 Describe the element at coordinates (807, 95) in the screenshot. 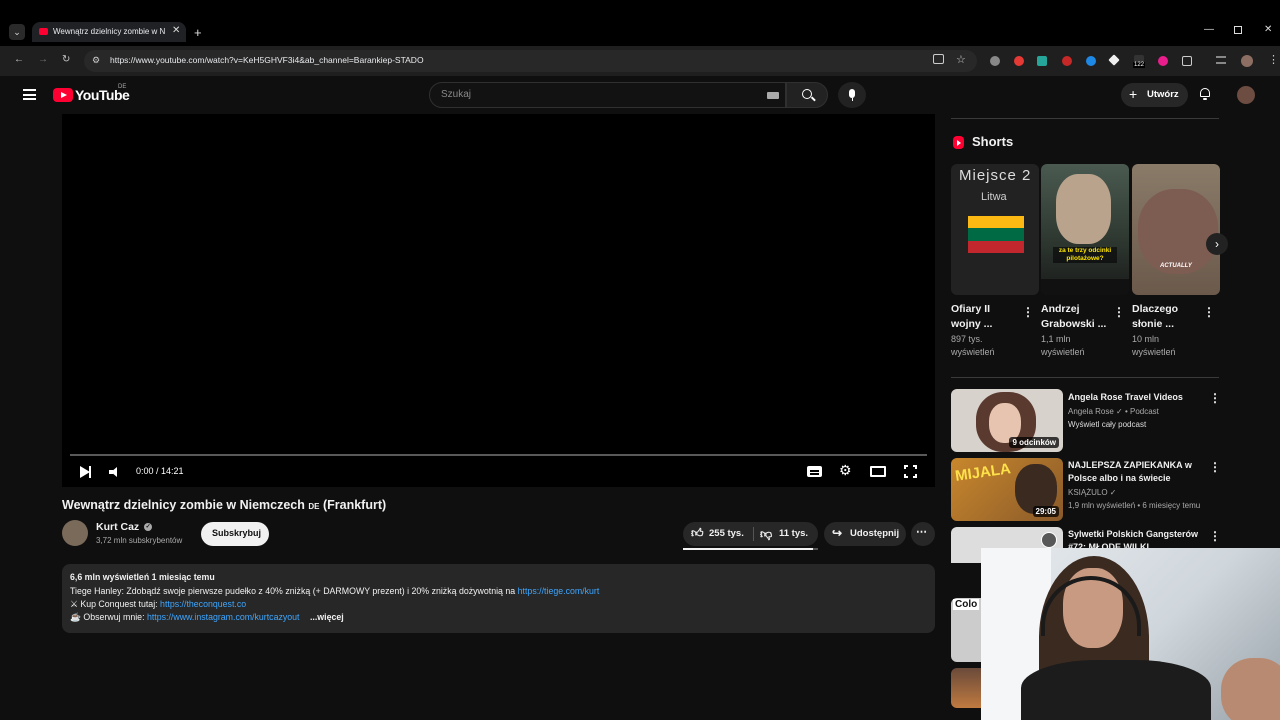

I see `search-button` at that location.